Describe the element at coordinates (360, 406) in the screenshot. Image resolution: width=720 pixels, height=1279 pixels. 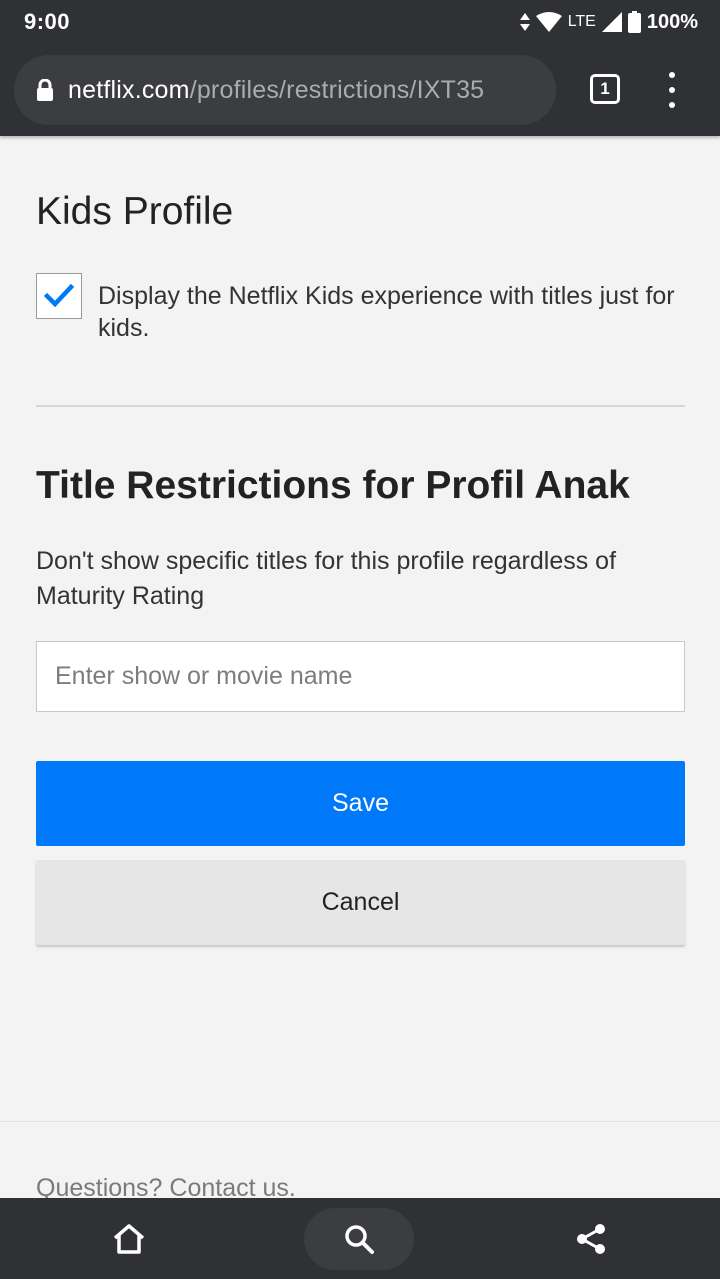
I see `section-divider` at that location.